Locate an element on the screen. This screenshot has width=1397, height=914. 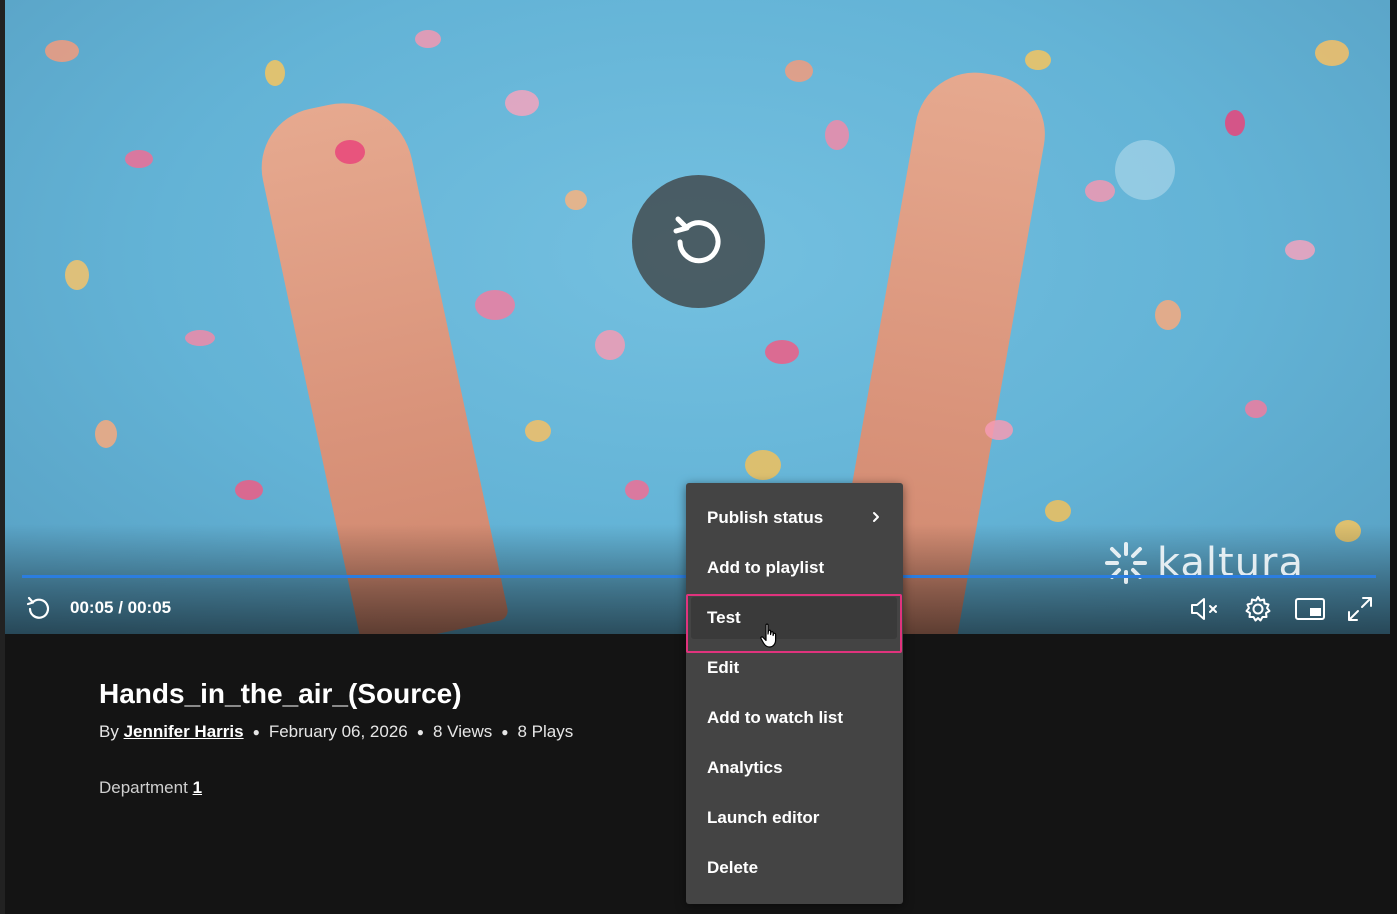
menu-item-publish-status: Publish status is located at coordinates (794, 518).